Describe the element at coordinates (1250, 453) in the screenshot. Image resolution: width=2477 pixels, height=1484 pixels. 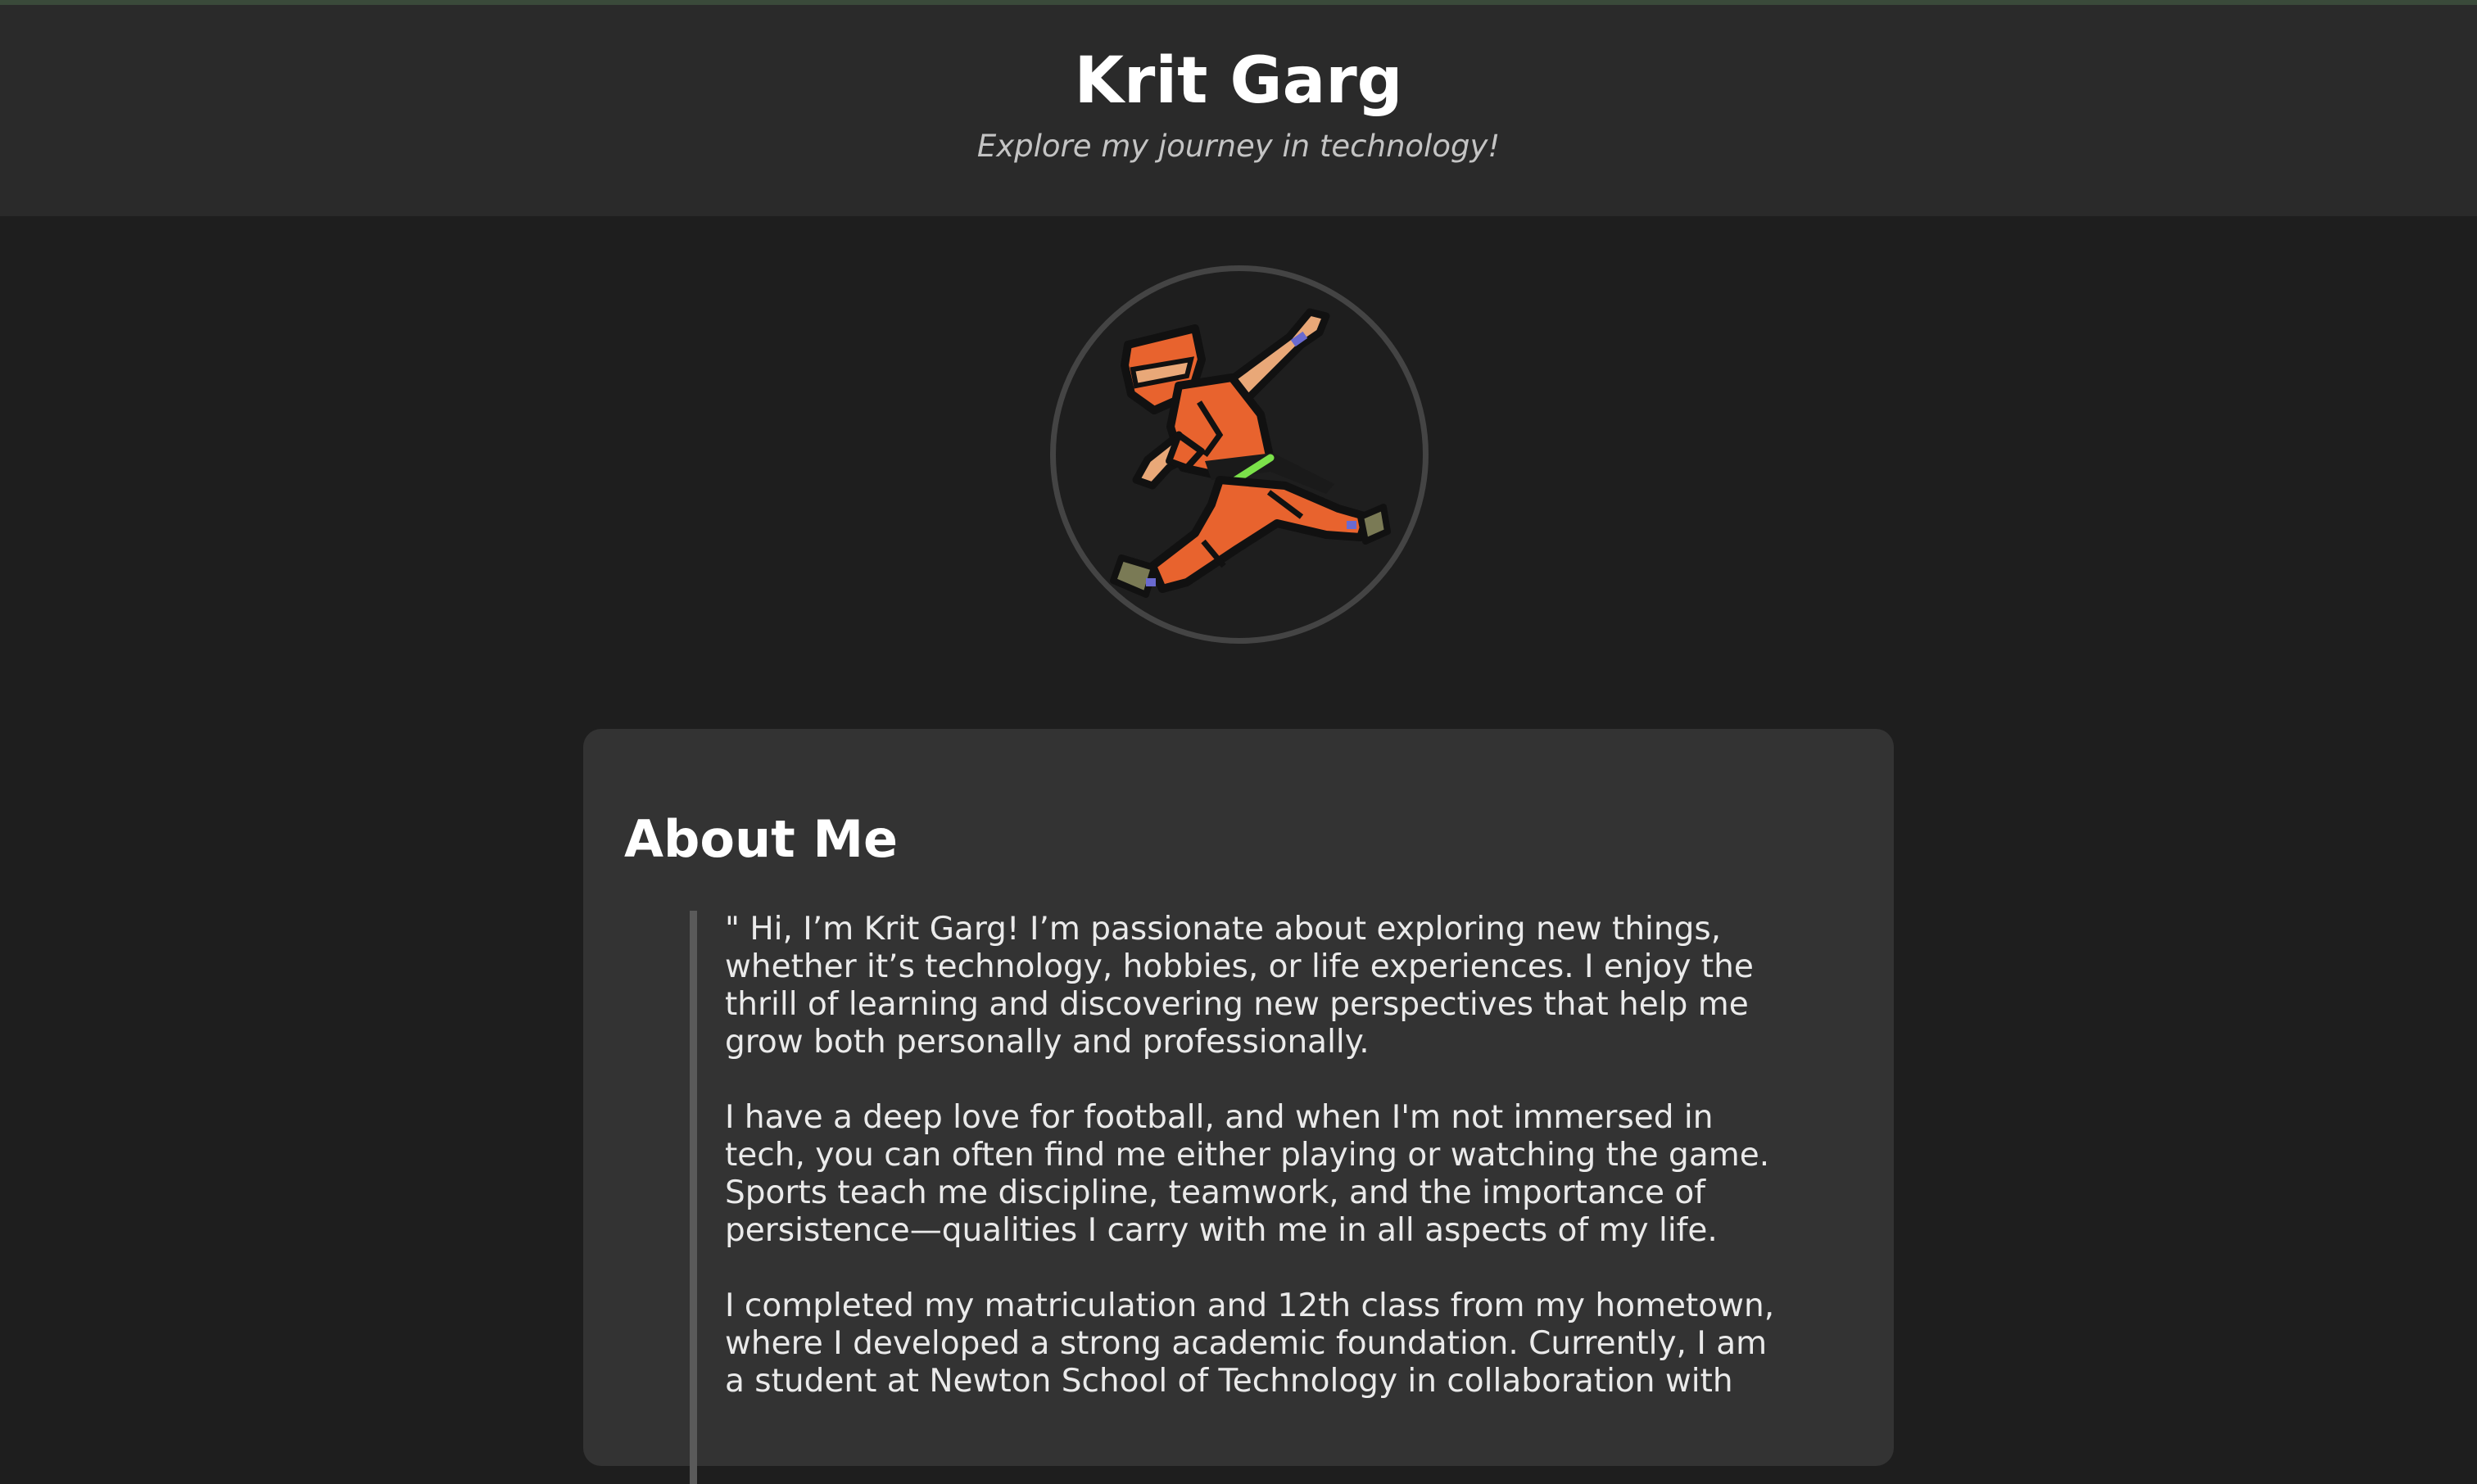
I see `ninja-avatar-icon` at that location.